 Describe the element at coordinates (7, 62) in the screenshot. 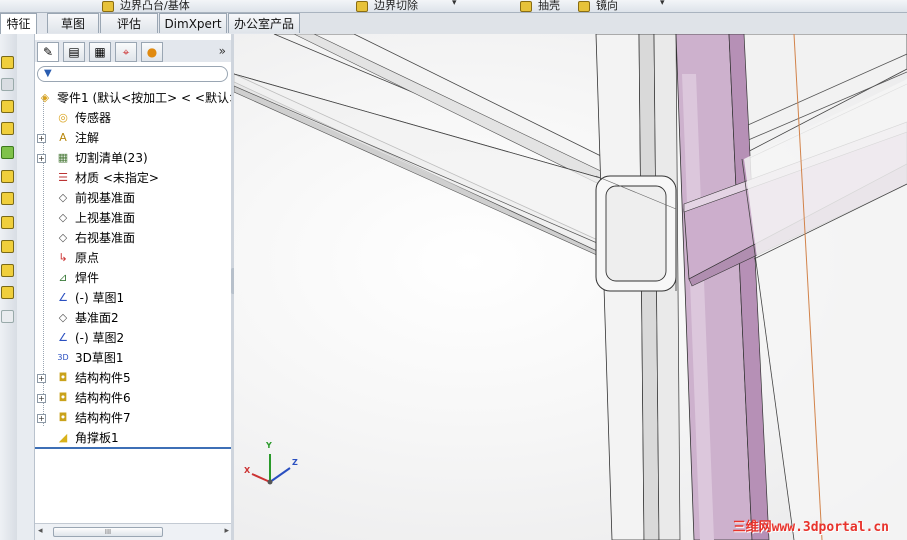

I see `extruded-boss-icon` at that location.